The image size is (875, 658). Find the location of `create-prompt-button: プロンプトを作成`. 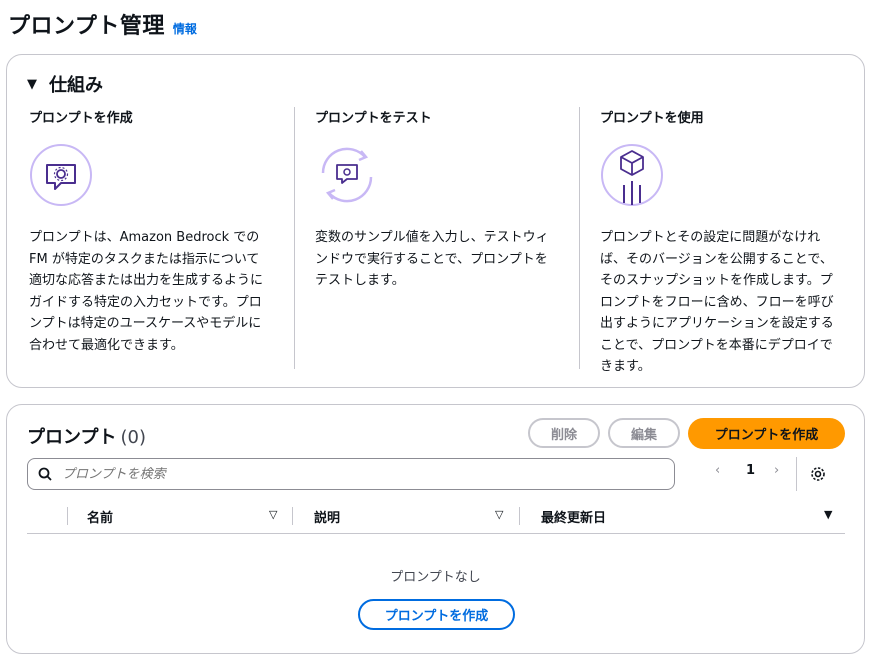

create-prompt-button: プロンプトを作成 is located at coordinates (766, 433).